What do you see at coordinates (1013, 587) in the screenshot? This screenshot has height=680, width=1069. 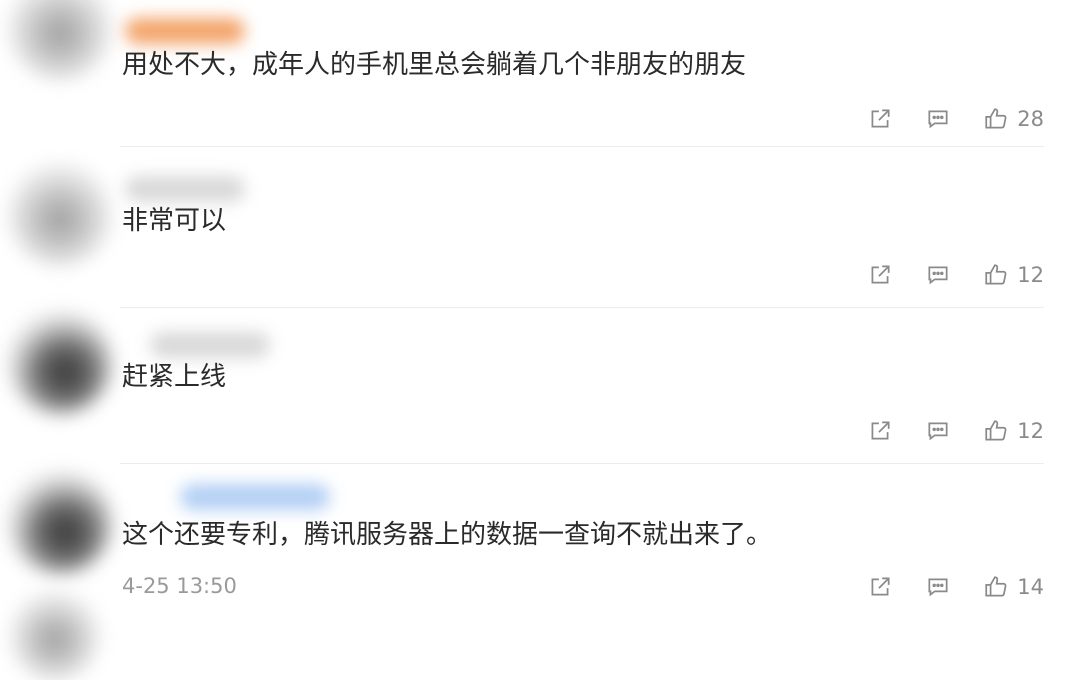 I see `like-button: 14` at bounding box center [1013, 587].